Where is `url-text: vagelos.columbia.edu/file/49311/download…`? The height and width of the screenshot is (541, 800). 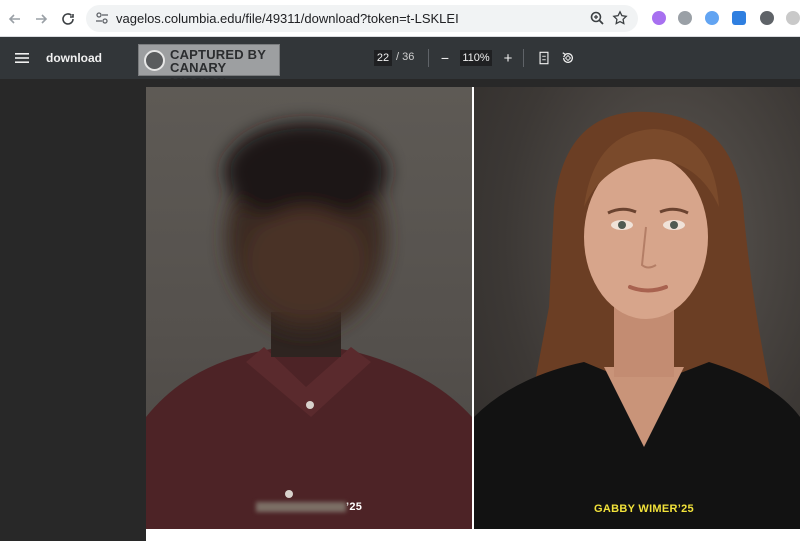 url-text: vagelos.columbia.edu/file/49311/download… is located at coordinates (287, 18).